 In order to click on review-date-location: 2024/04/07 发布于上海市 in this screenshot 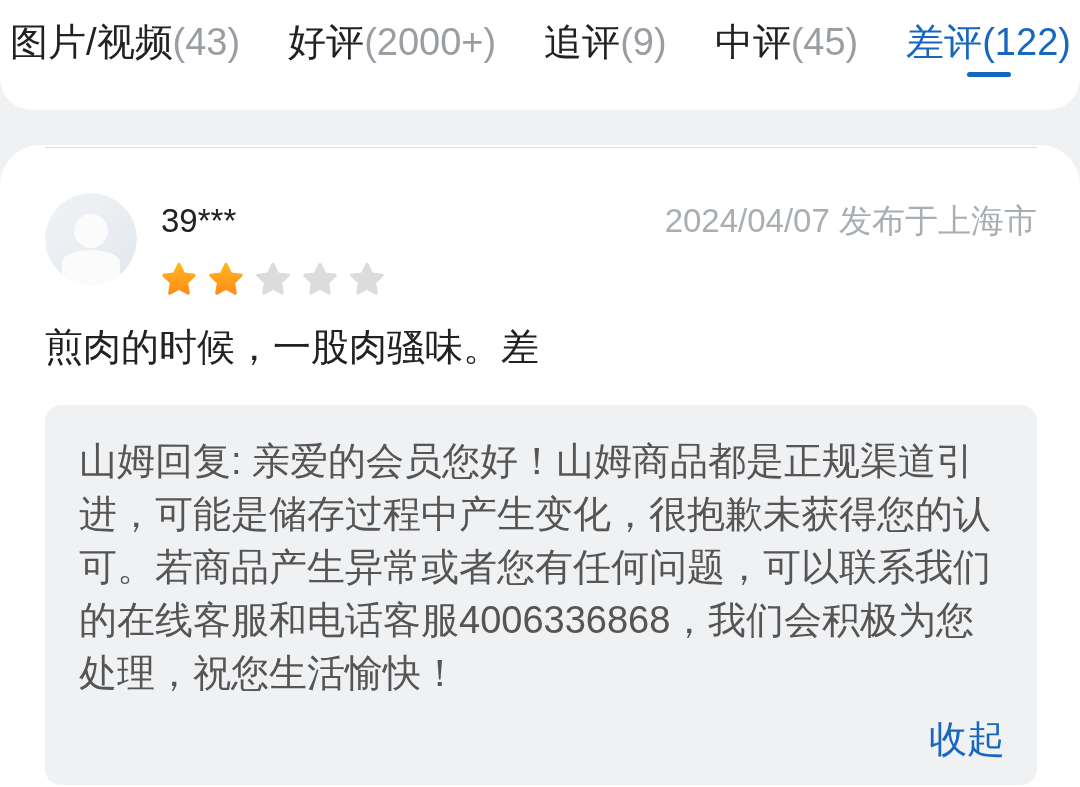, I will do `click(850, 221)`.